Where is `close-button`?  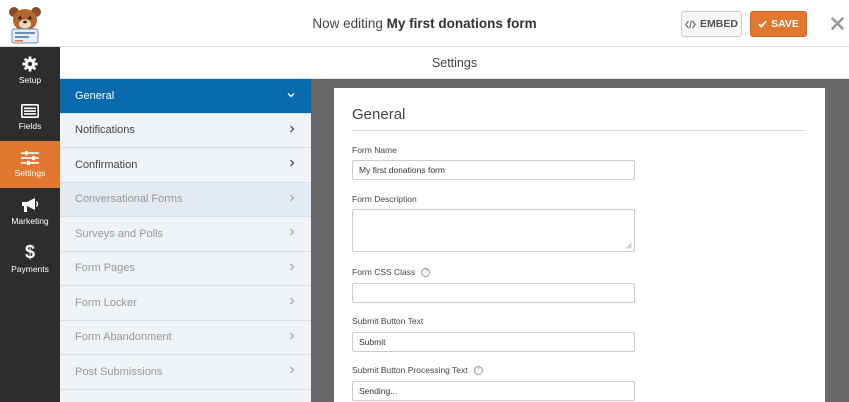
close-button is located at coordinates (837, 23).